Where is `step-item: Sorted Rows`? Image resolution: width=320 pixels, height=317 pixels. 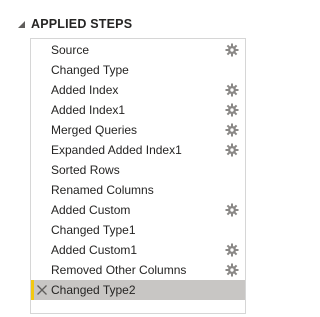 step-item: Sorted Rows is located at coordinates (138, 170).